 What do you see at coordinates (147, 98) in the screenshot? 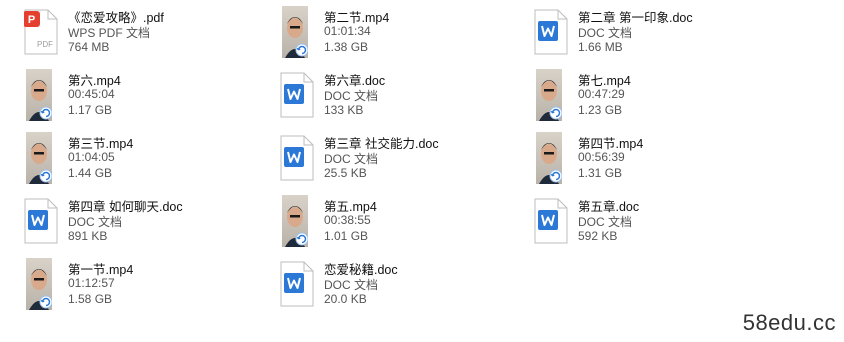
I see `file-item: 第六.mp4 00:45:04 1.17 GB` at bounding box center [147, 98].